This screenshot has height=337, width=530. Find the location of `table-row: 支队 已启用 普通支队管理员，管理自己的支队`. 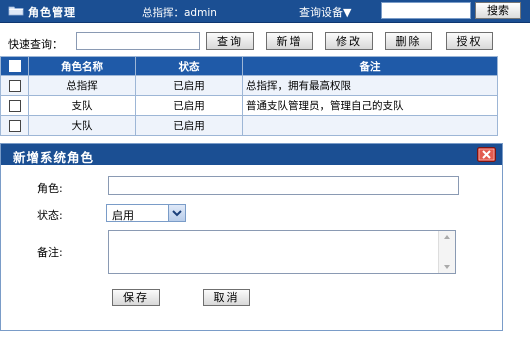

table-row: 支队 已启用 普通支队管理员，管理自己的支队 is located at coordinates (249, 105).